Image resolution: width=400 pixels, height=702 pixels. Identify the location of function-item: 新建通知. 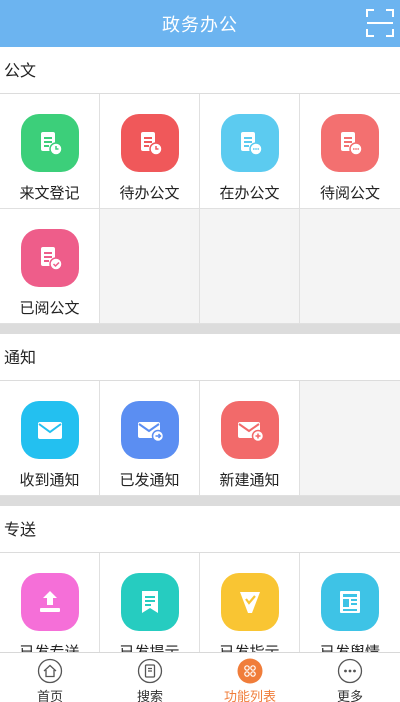
(250, 438).